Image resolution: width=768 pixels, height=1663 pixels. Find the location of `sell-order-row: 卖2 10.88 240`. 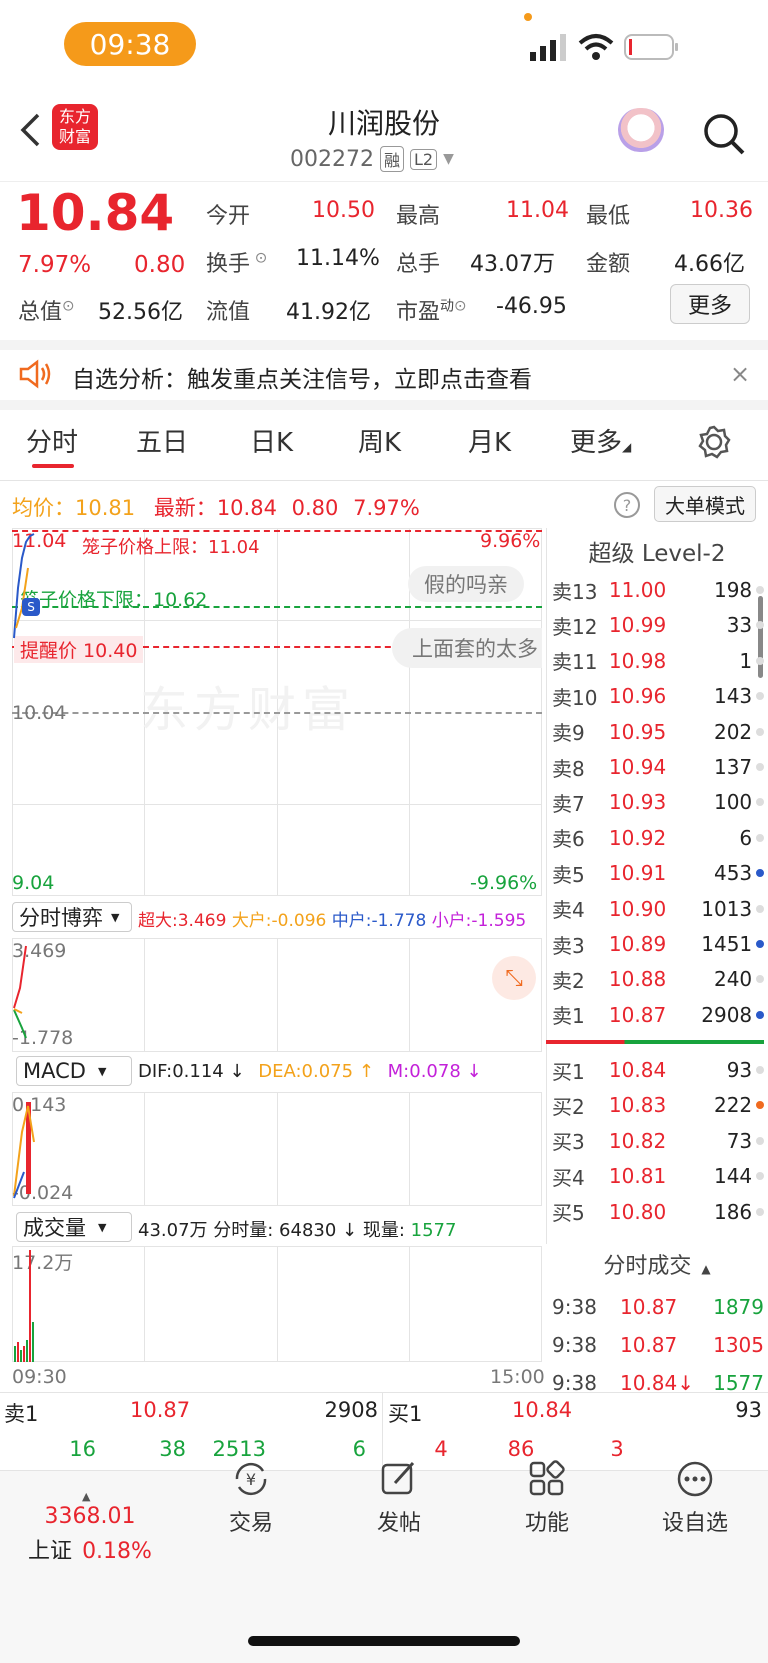

sell-order-row: 卖2 10.88 240 is located at coordinates (658, 979).